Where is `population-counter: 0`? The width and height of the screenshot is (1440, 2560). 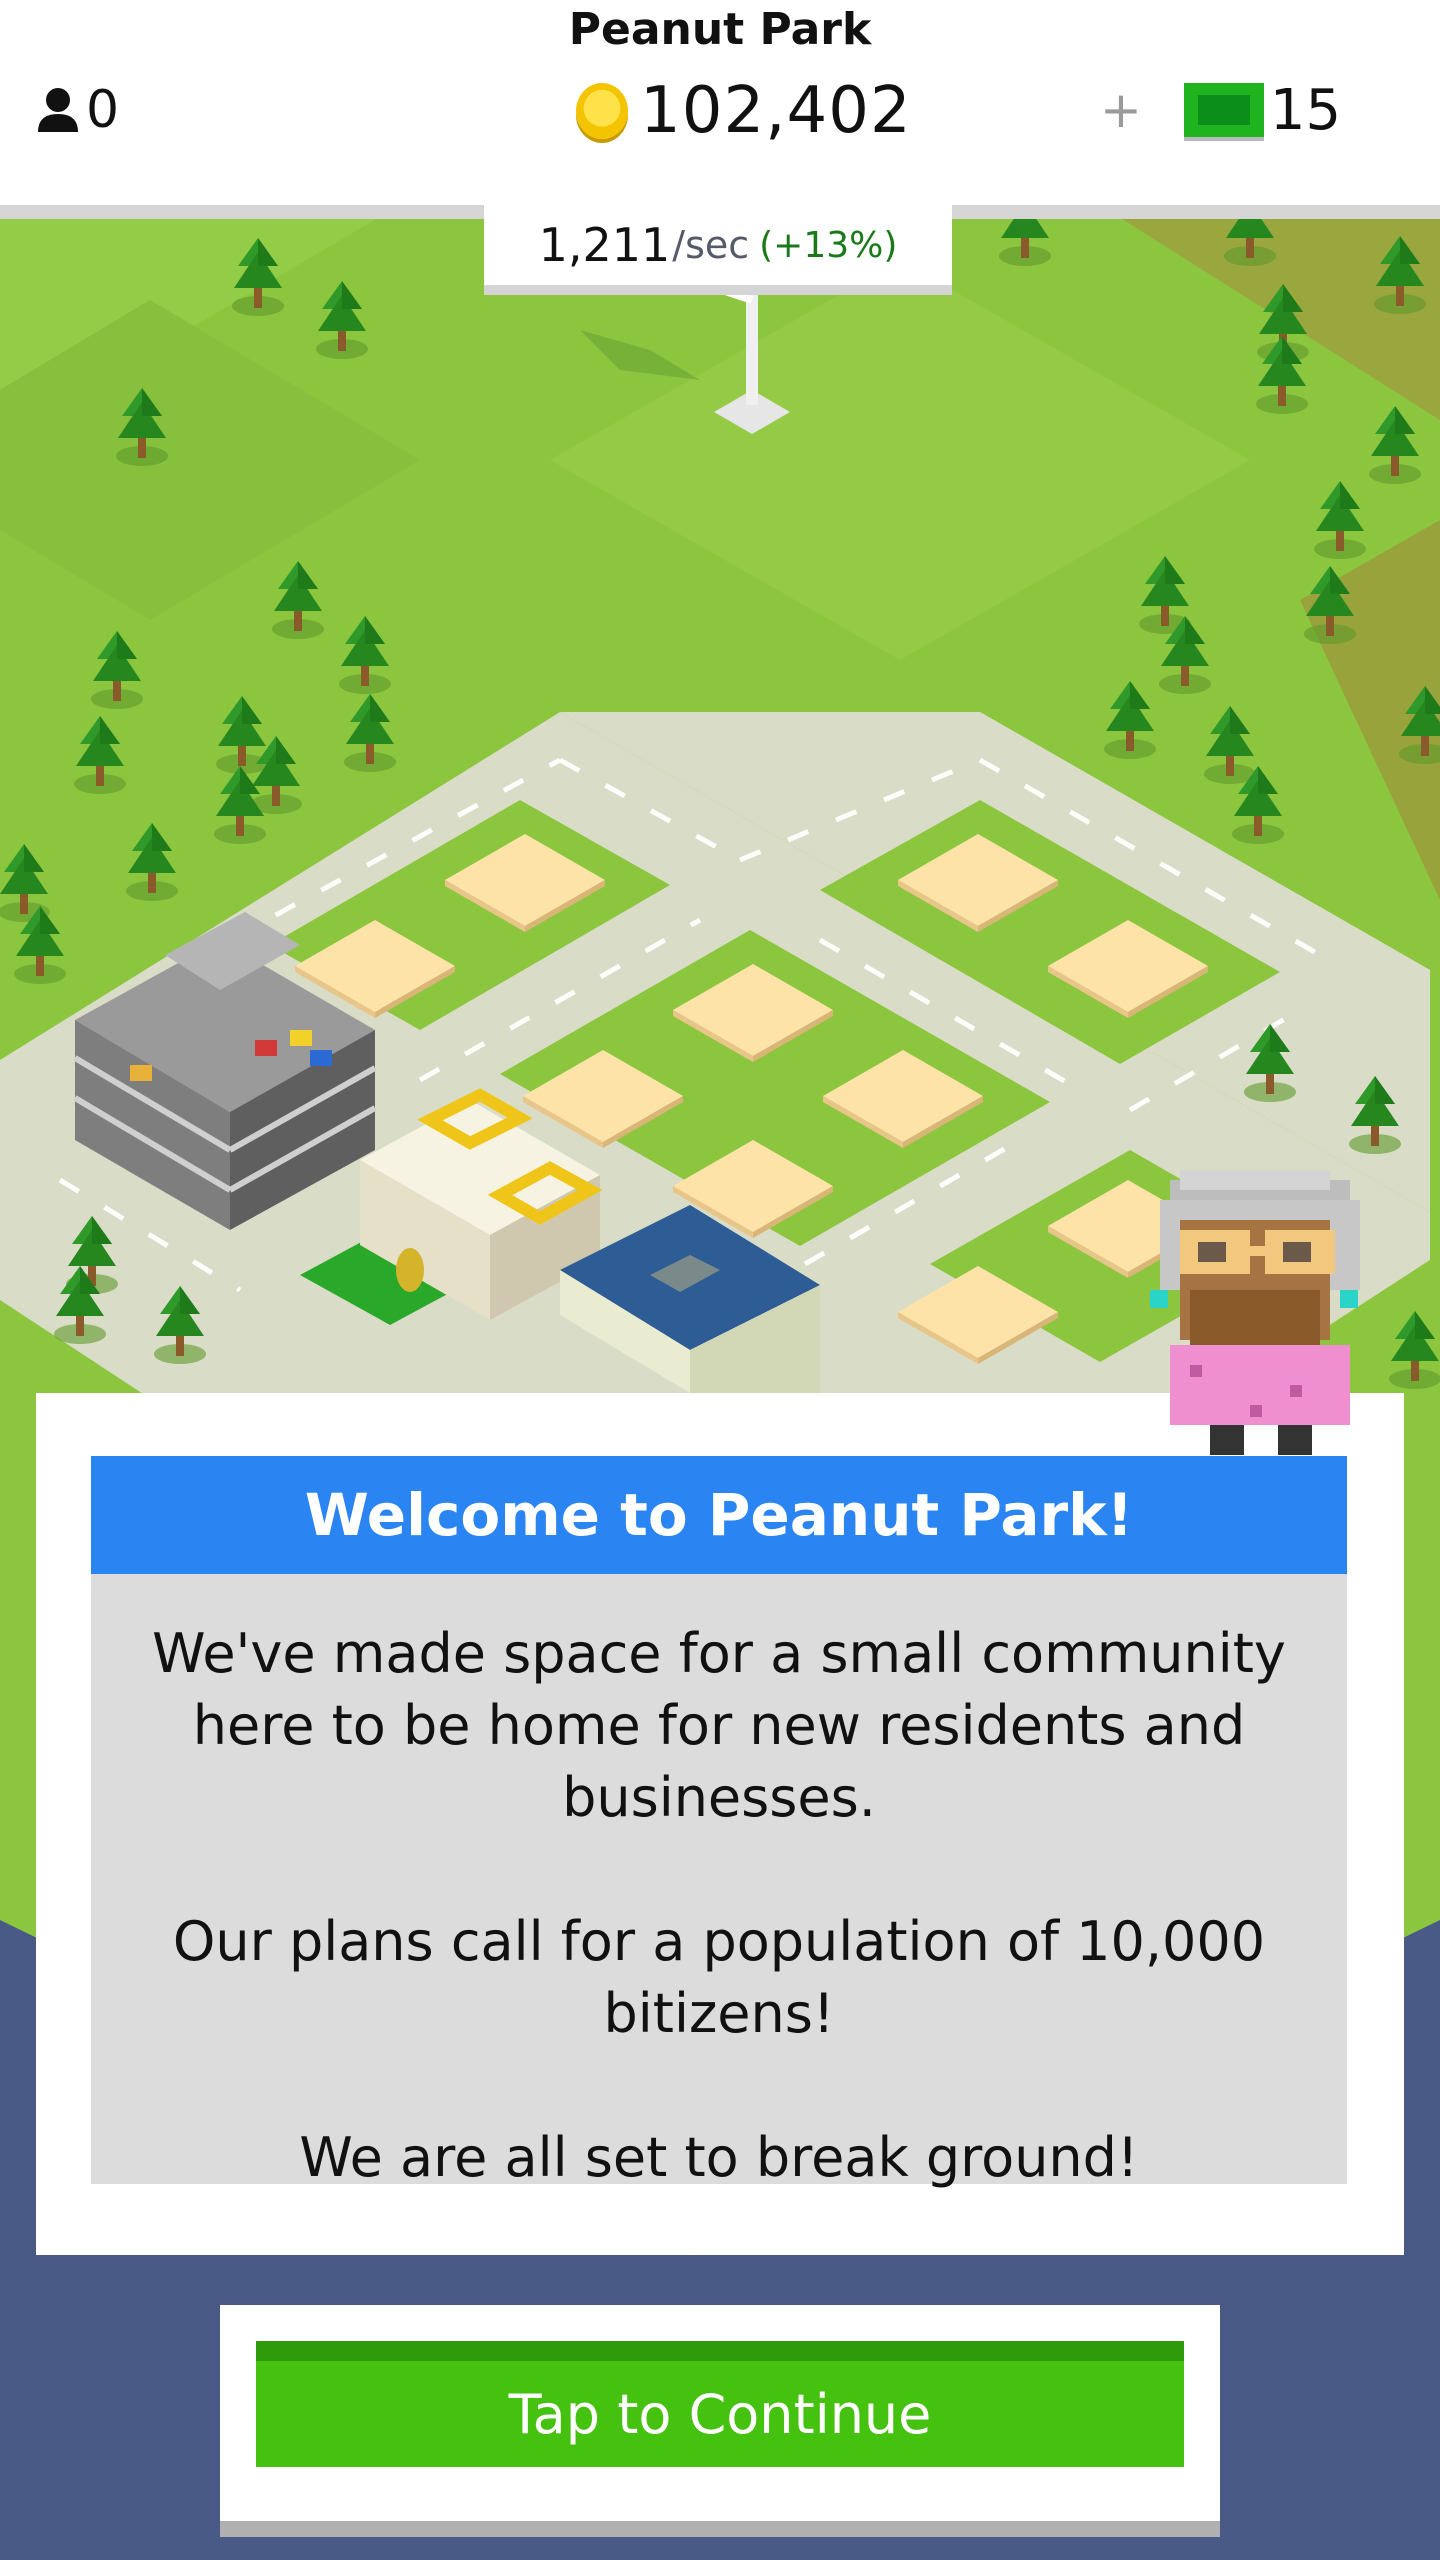 population-counter: 0 is located at coordinates (77, 110).